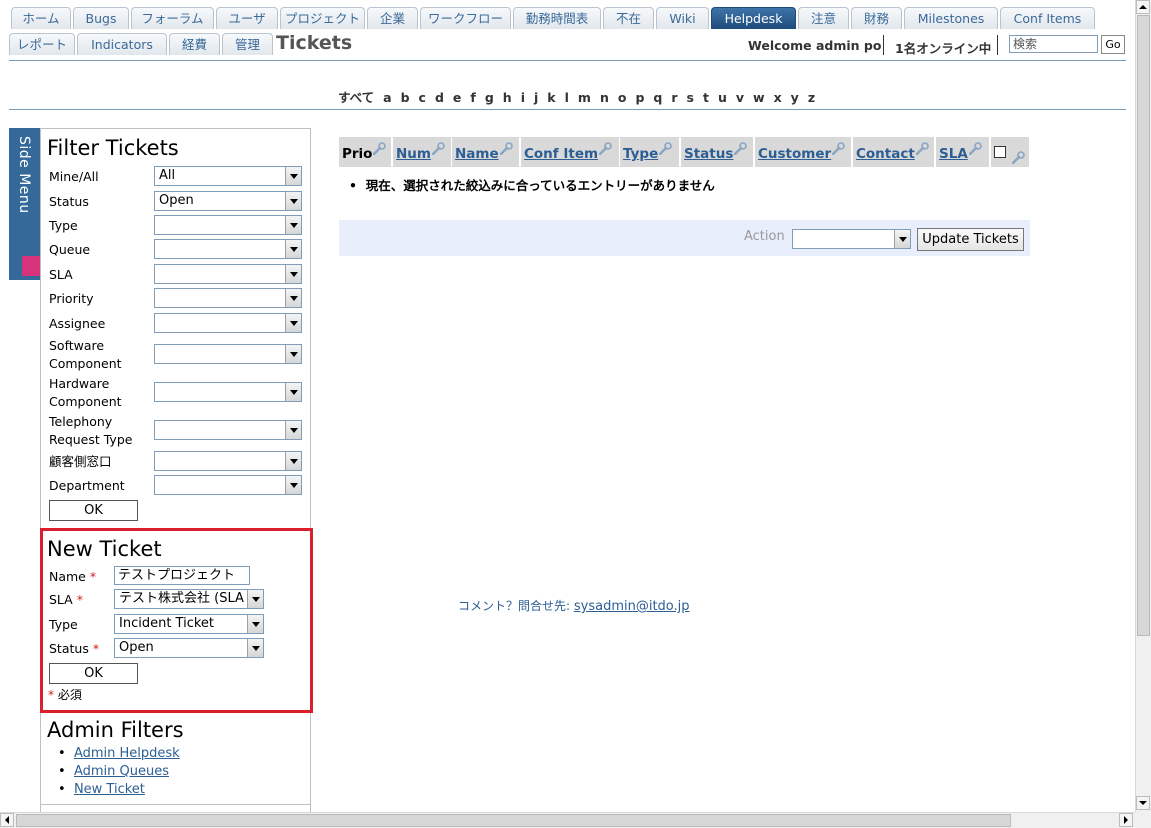 Image resolution: width=1151 pixels, height=828 pixels. I want to click on letter: a, so click(387, 97).